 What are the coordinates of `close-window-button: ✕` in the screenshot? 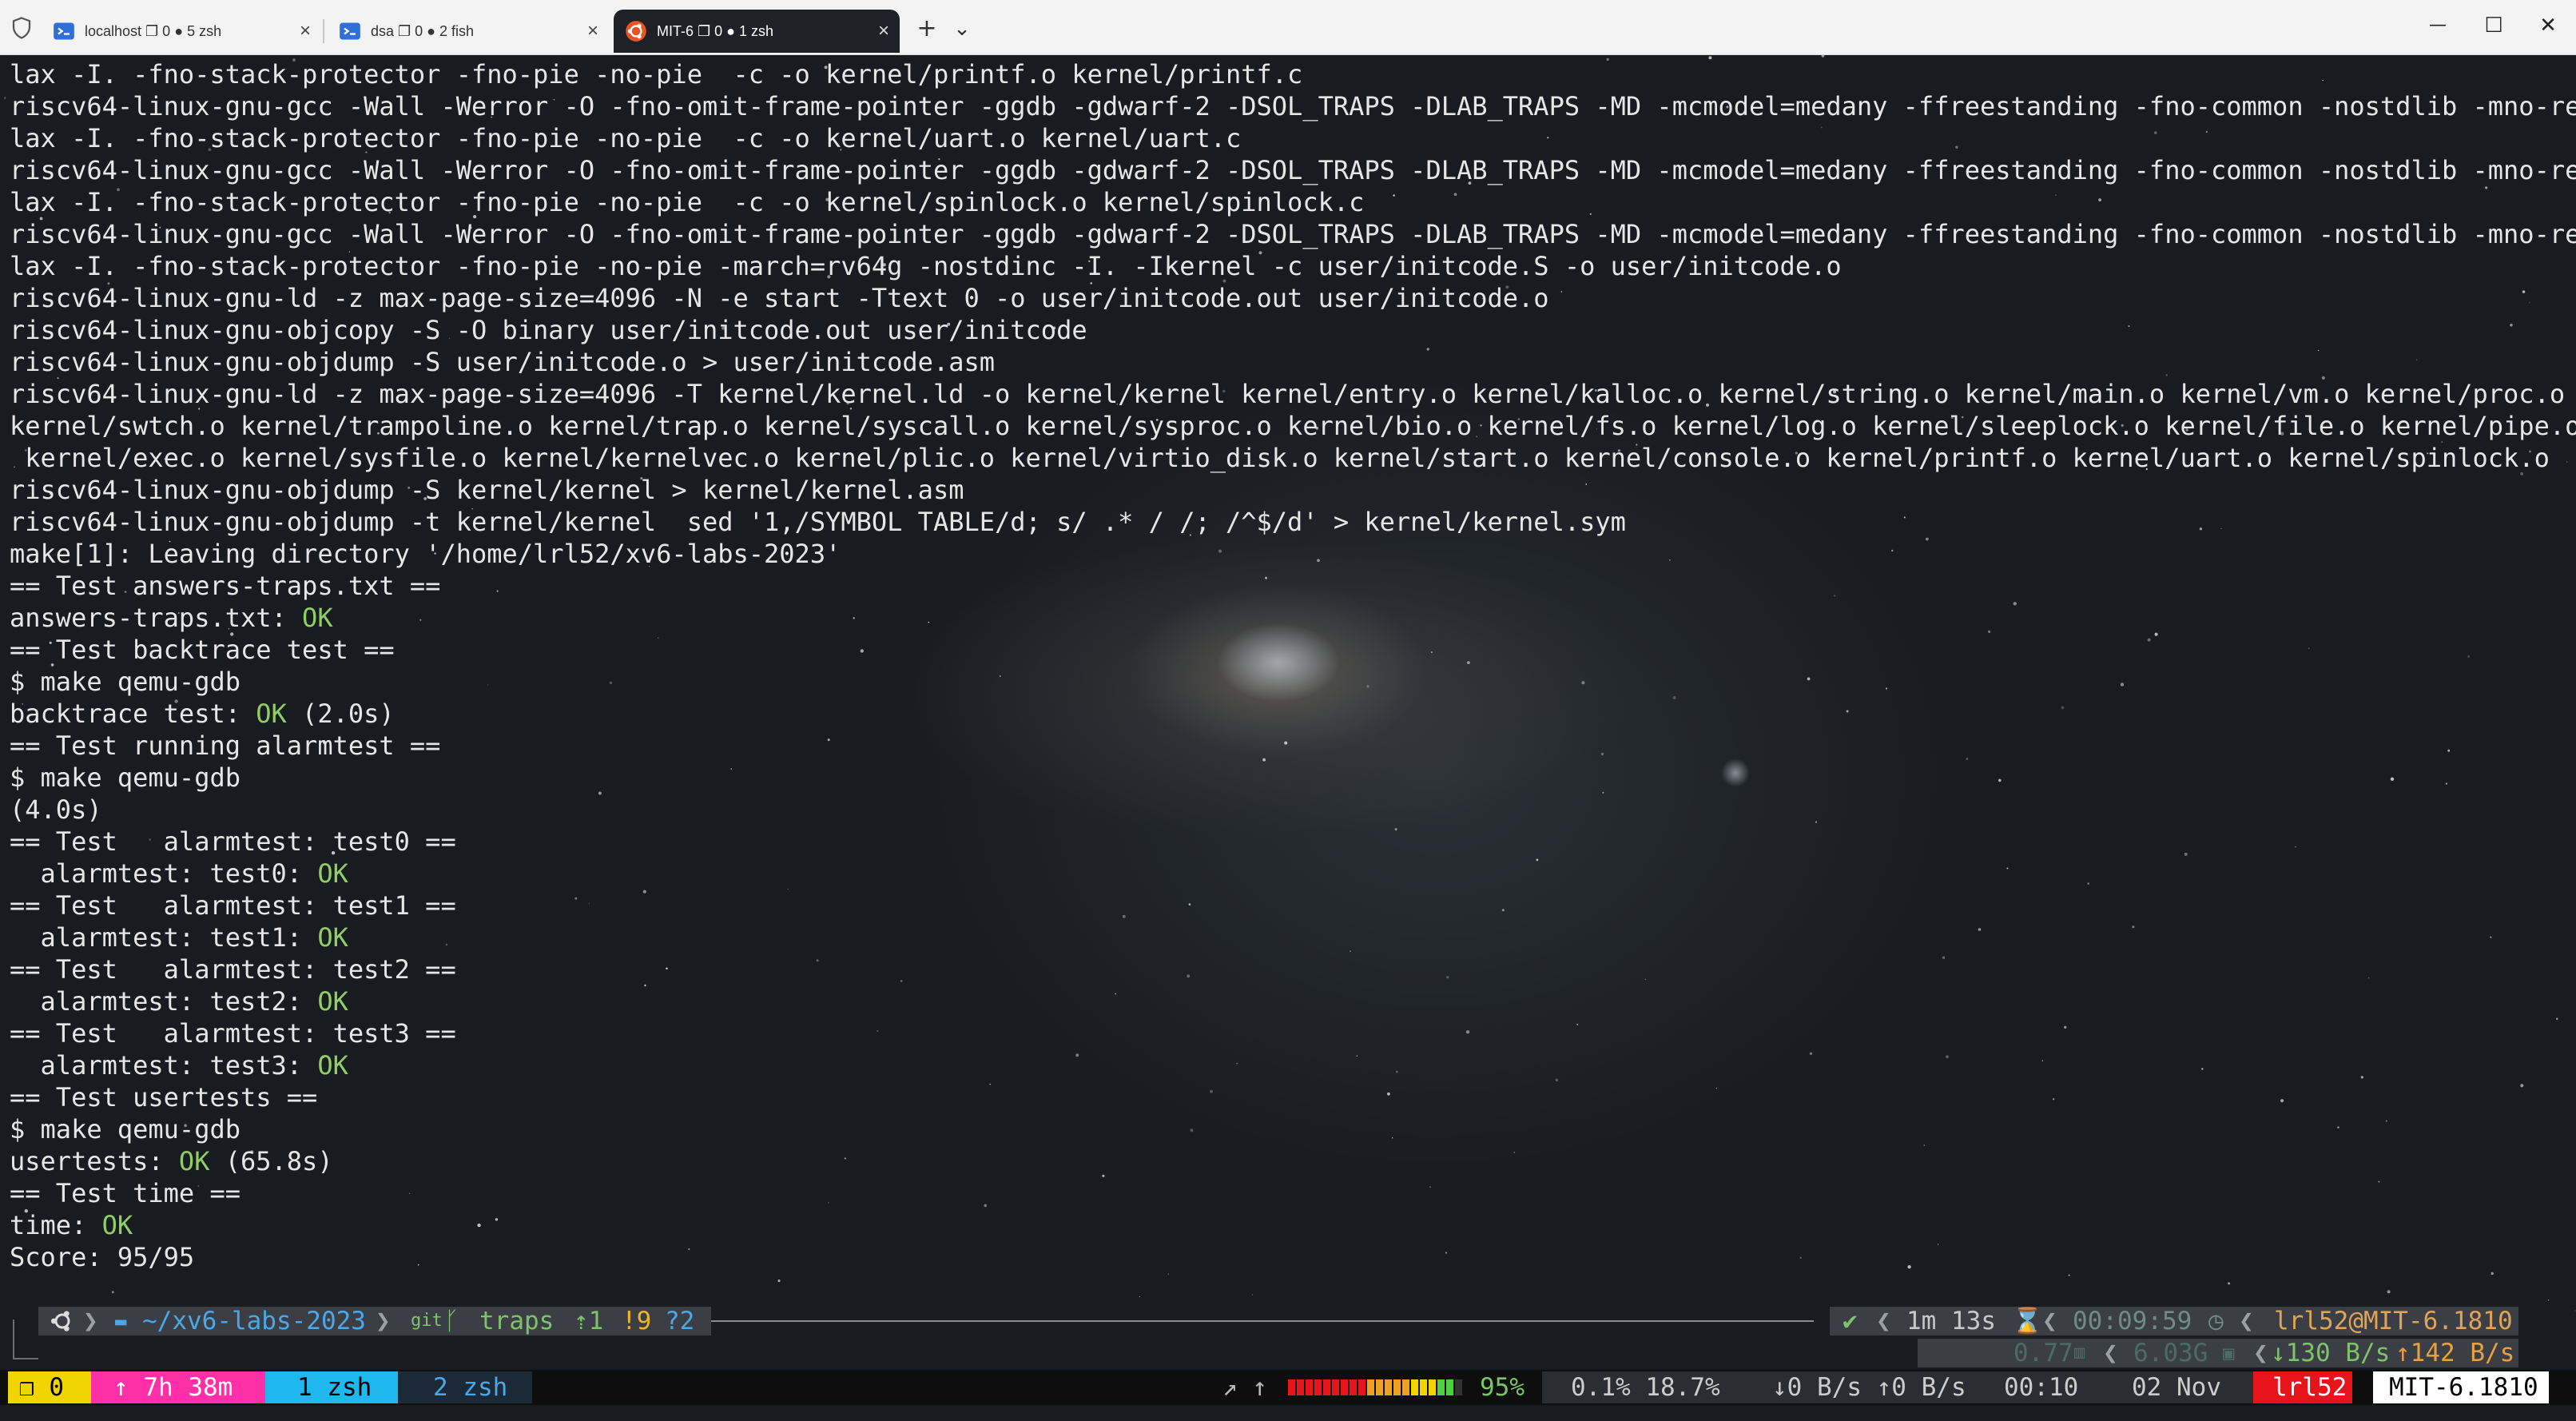 It's located at (2548, 26).